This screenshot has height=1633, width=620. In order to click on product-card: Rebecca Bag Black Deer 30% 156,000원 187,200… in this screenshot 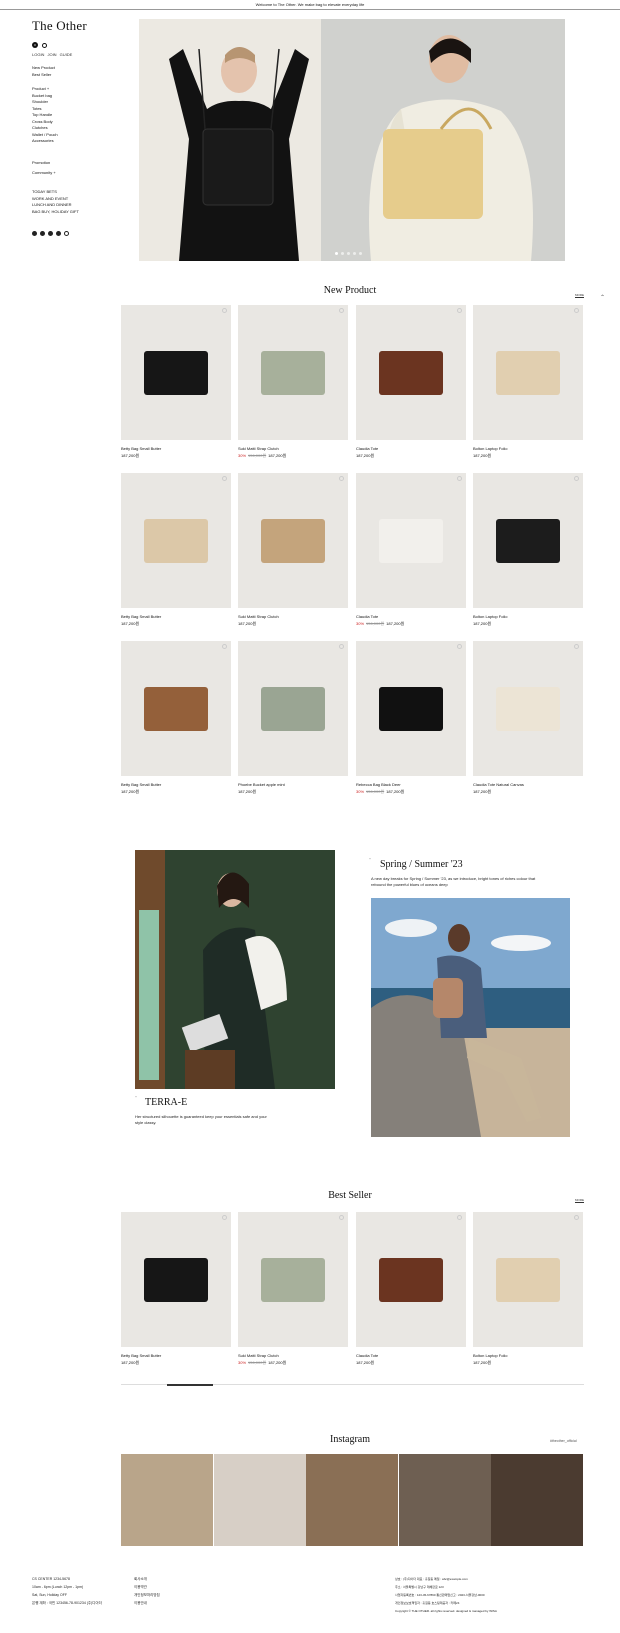, I will do `click(411, 718)`.